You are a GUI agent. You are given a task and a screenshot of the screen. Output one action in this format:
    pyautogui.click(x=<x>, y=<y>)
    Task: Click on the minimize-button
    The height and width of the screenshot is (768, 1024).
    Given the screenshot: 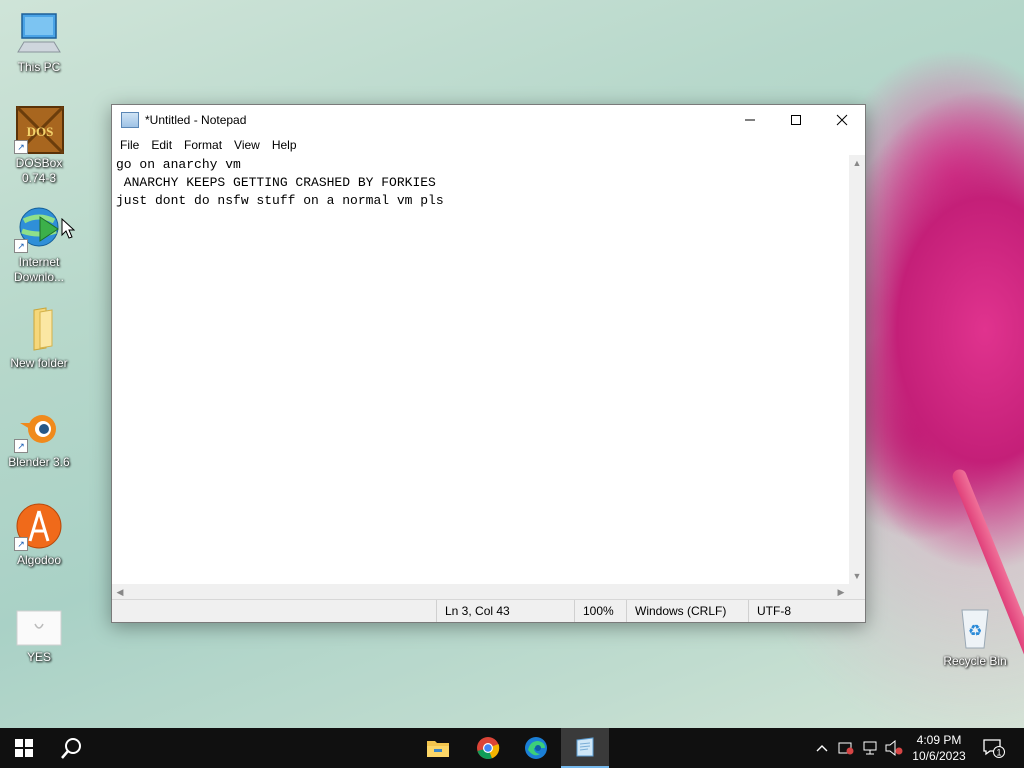 What is the action you would take?
    pyautogui.click(x=750, y=120)
    